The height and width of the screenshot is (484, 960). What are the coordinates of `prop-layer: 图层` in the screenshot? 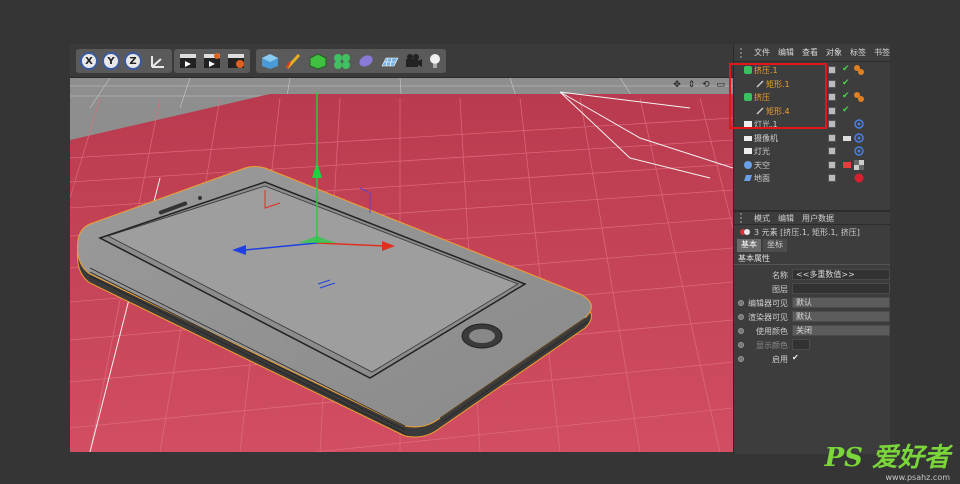 It's located at (812, 289).